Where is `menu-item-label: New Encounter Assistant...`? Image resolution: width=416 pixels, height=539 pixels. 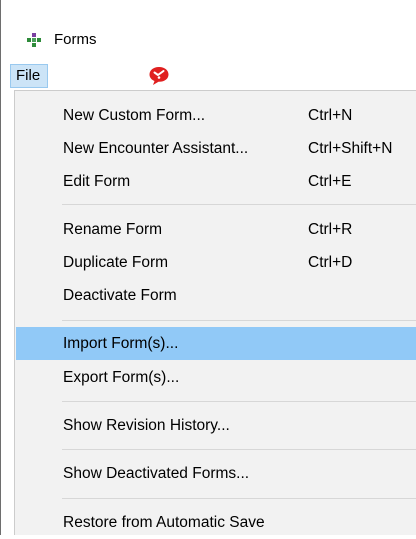 menu-item-label: New Encounter Assistant... is located at coordinates (156, 148).